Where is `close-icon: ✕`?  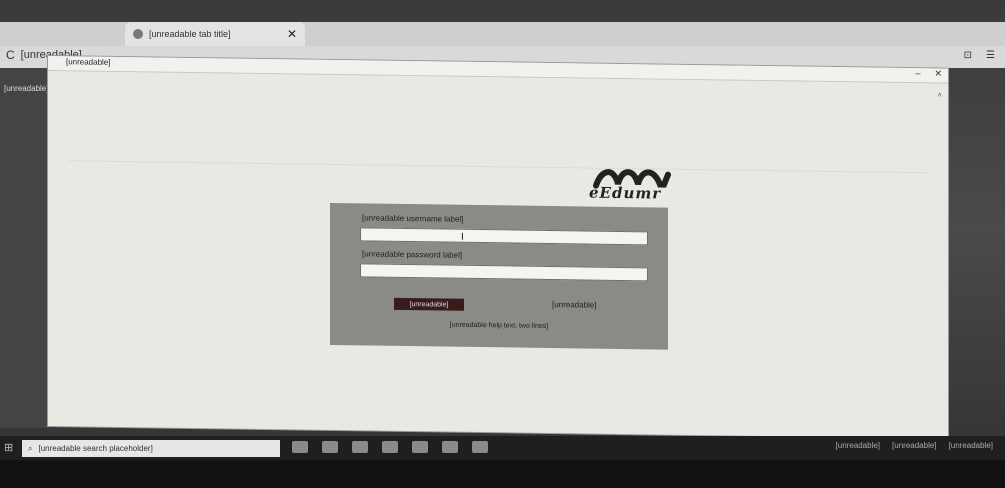 close-icon: ✕ is located at coordinates (938, 73).